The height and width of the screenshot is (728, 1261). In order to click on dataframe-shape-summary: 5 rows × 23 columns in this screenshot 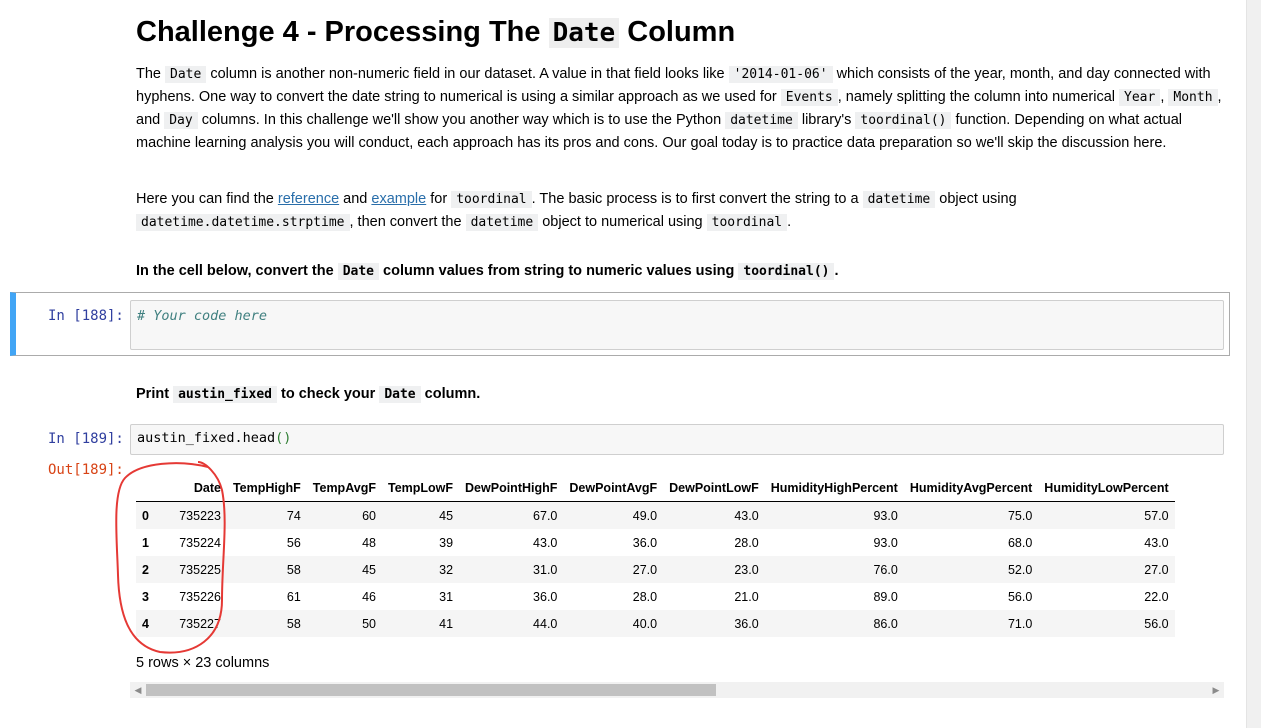, I will do `click(203, 663)`.